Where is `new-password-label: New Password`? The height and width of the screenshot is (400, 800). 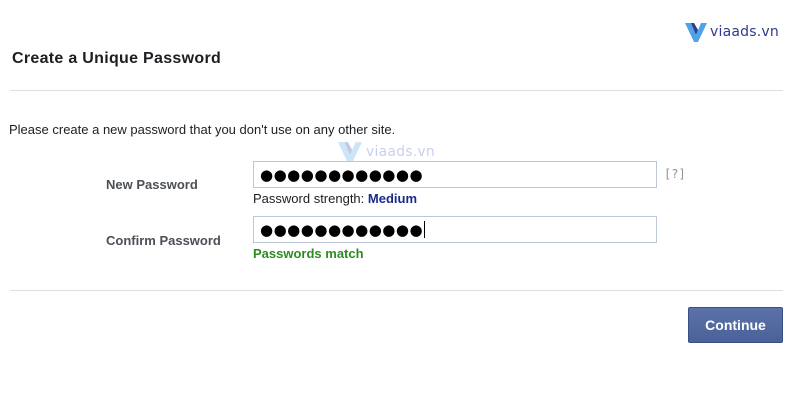
new-password-label: New Password is located at coordinates (152, 184).